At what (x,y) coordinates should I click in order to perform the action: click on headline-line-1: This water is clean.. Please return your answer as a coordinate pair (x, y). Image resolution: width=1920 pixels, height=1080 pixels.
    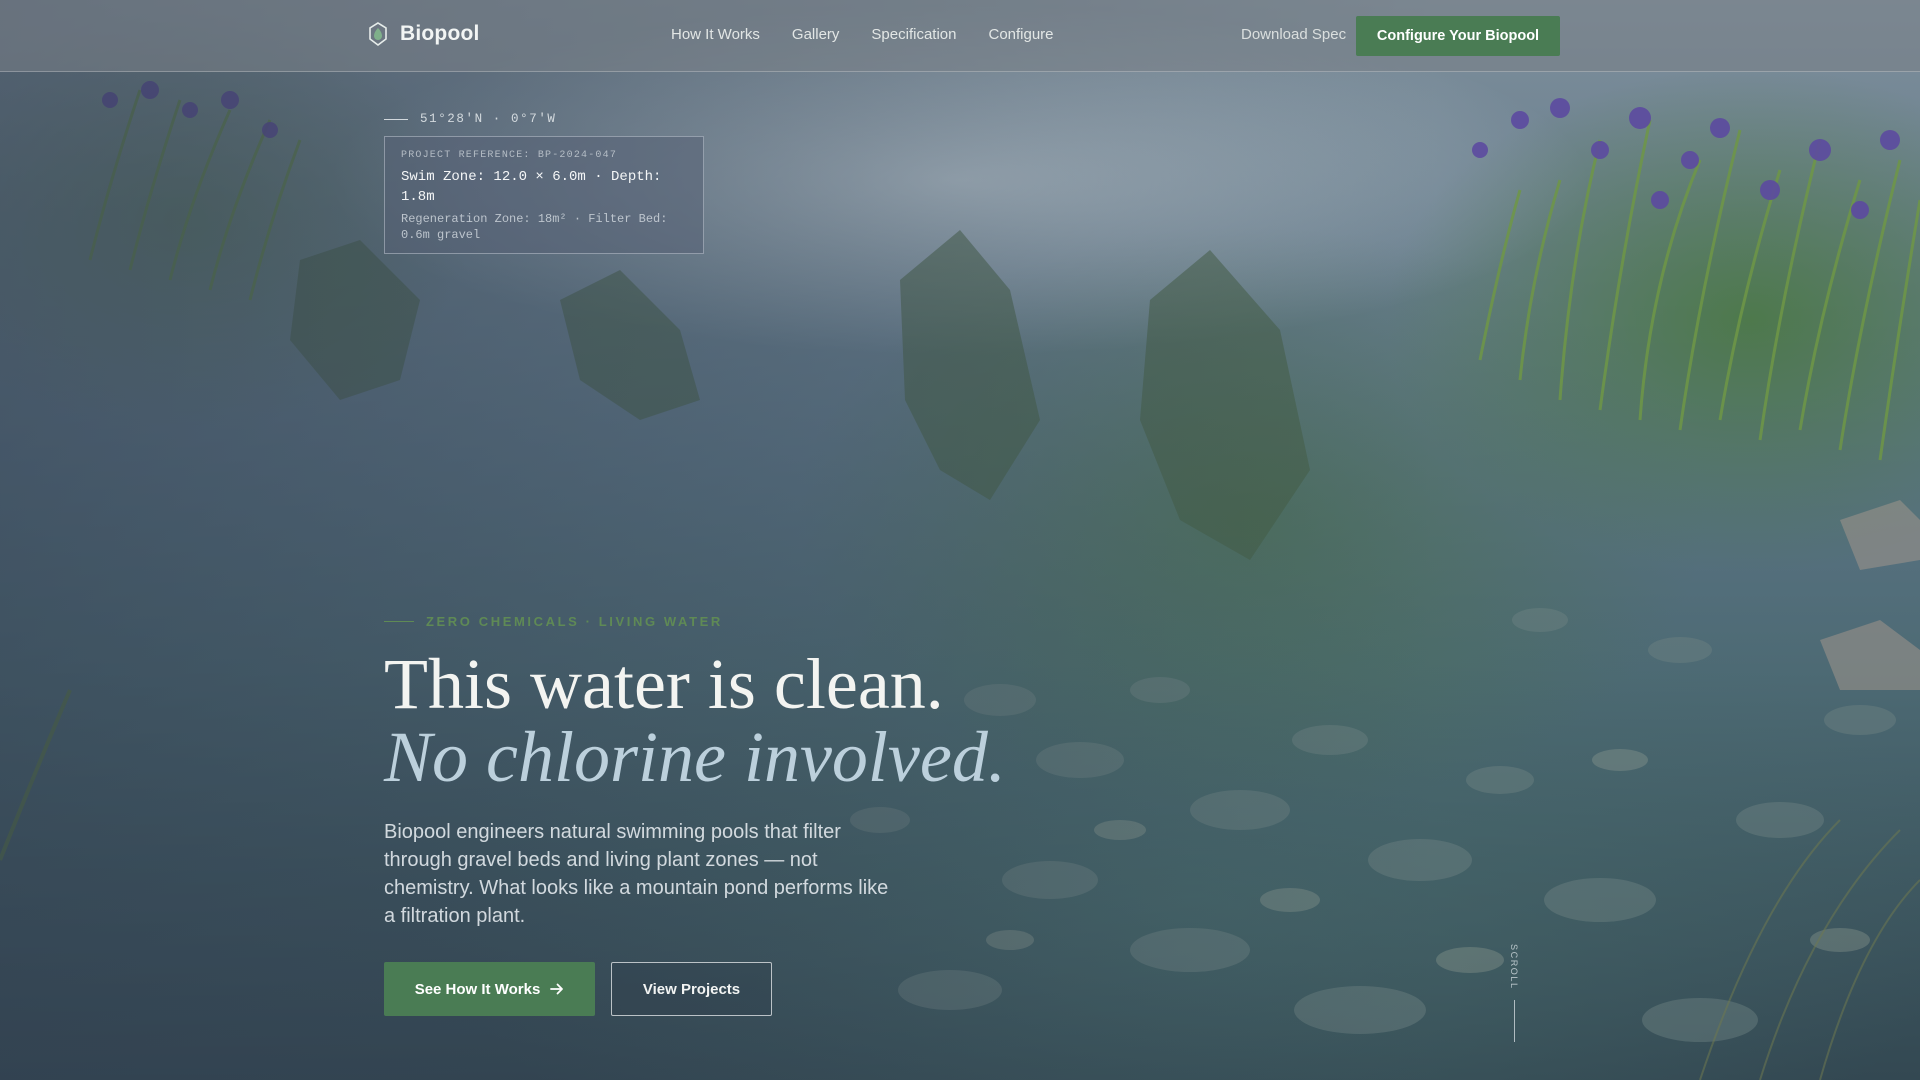
    Looking at the image, I should click on (664, 684).